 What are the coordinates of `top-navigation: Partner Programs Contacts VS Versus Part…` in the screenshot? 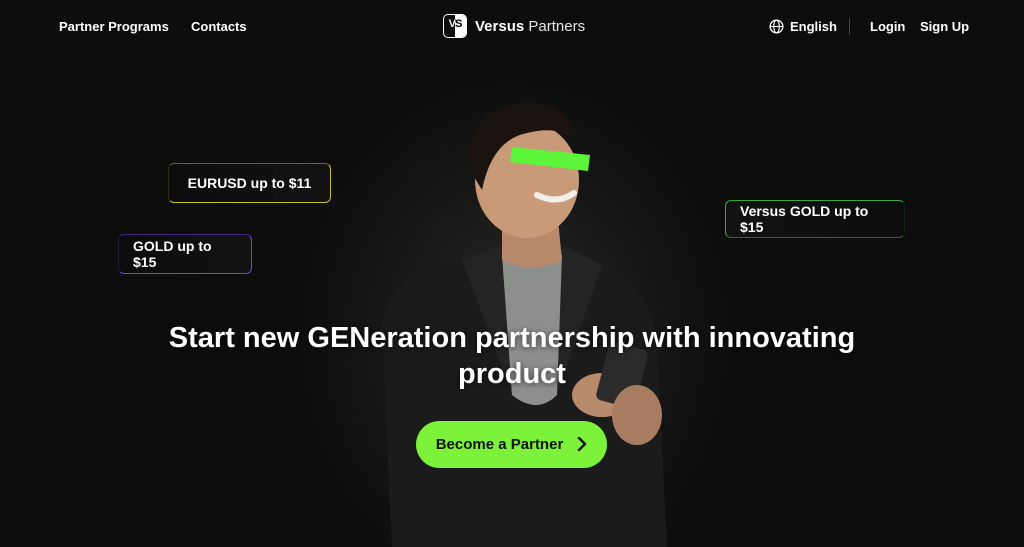 It's located at (512, 27).